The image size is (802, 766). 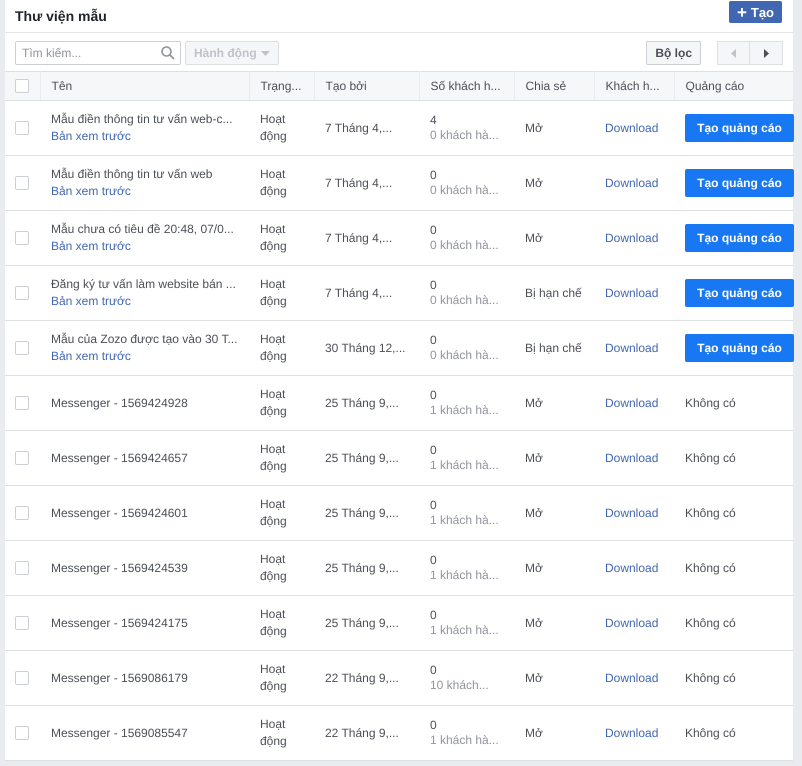 What do you see at coordinates (120, 678) in the screenshot?
I see `template-name: Messenger - 1569086179` at bounding box center [120, 678].